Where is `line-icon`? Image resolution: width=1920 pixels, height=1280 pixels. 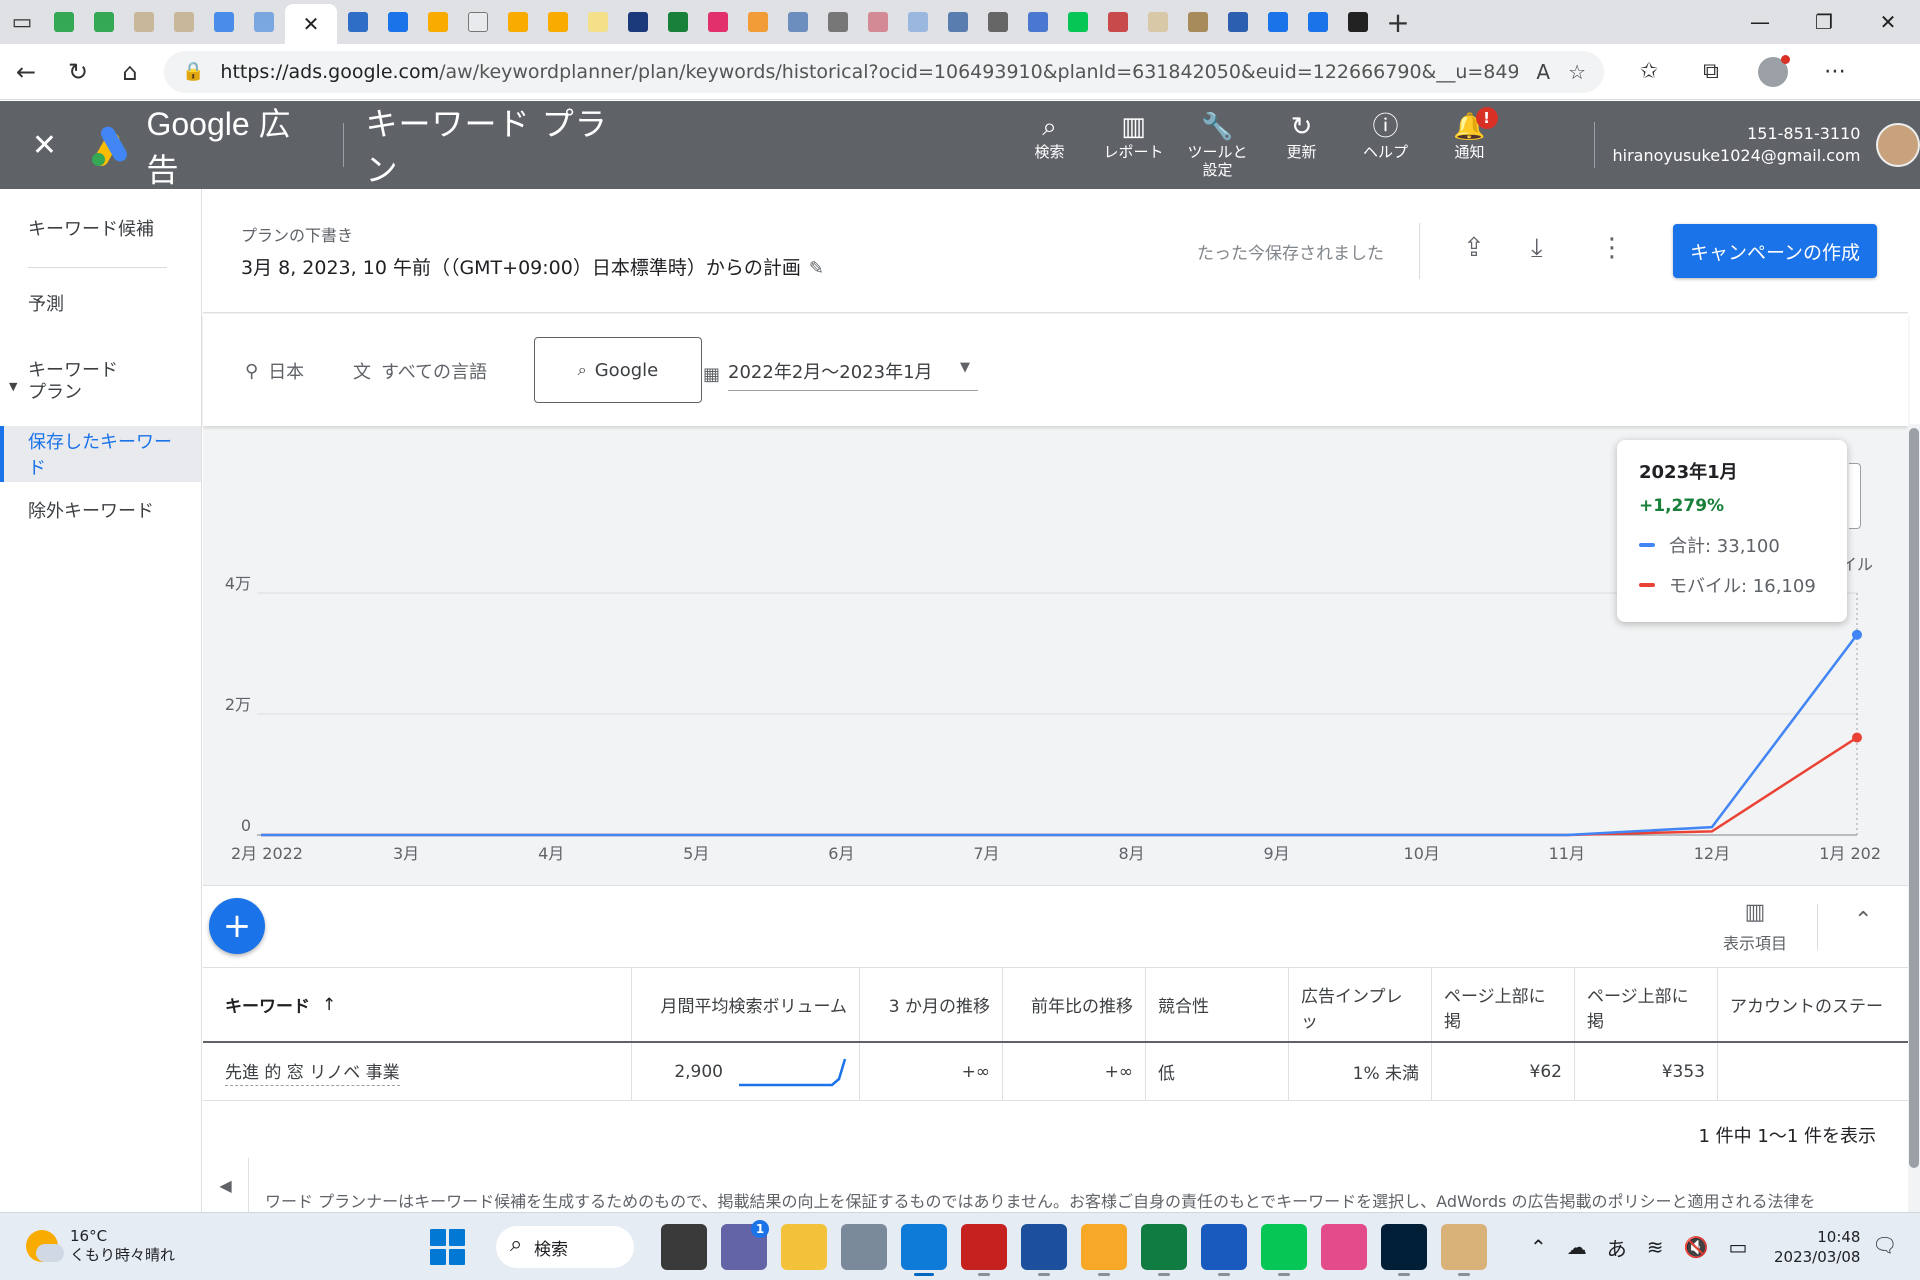 line-icon is located at coordinates (1284, 1250).